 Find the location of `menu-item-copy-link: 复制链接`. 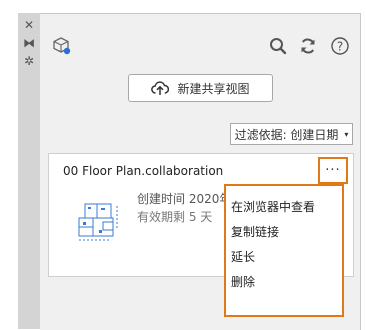

menu-item-copy-link: 复制链接 is located at coordinates (284, 232).